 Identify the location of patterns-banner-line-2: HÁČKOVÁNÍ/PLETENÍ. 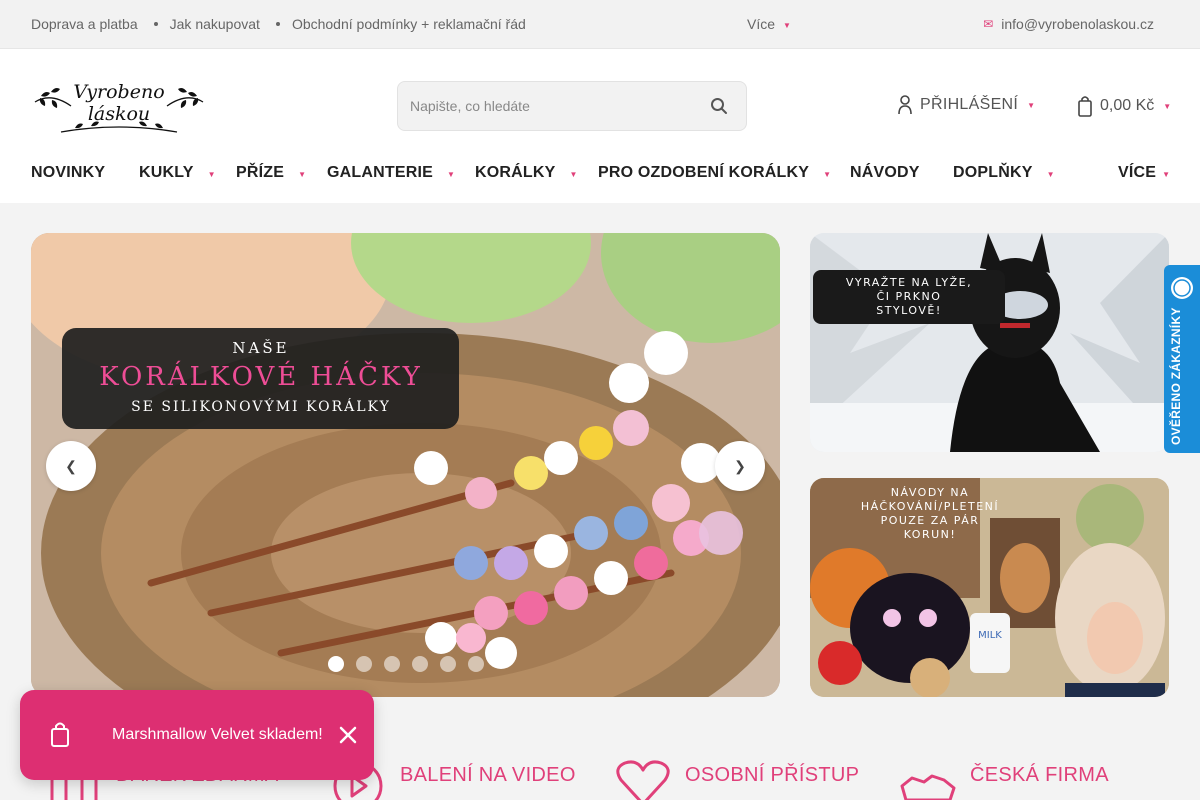
(930, 506).